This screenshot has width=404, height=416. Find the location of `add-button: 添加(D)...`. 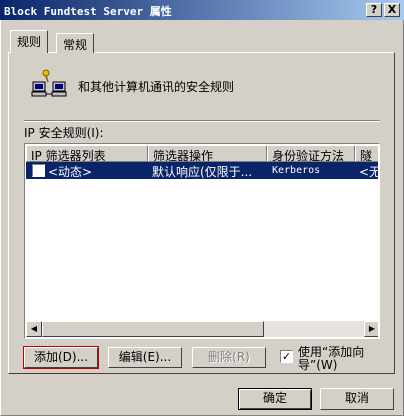

add-button: 添加(D)... is located at coordinates (61, 357).